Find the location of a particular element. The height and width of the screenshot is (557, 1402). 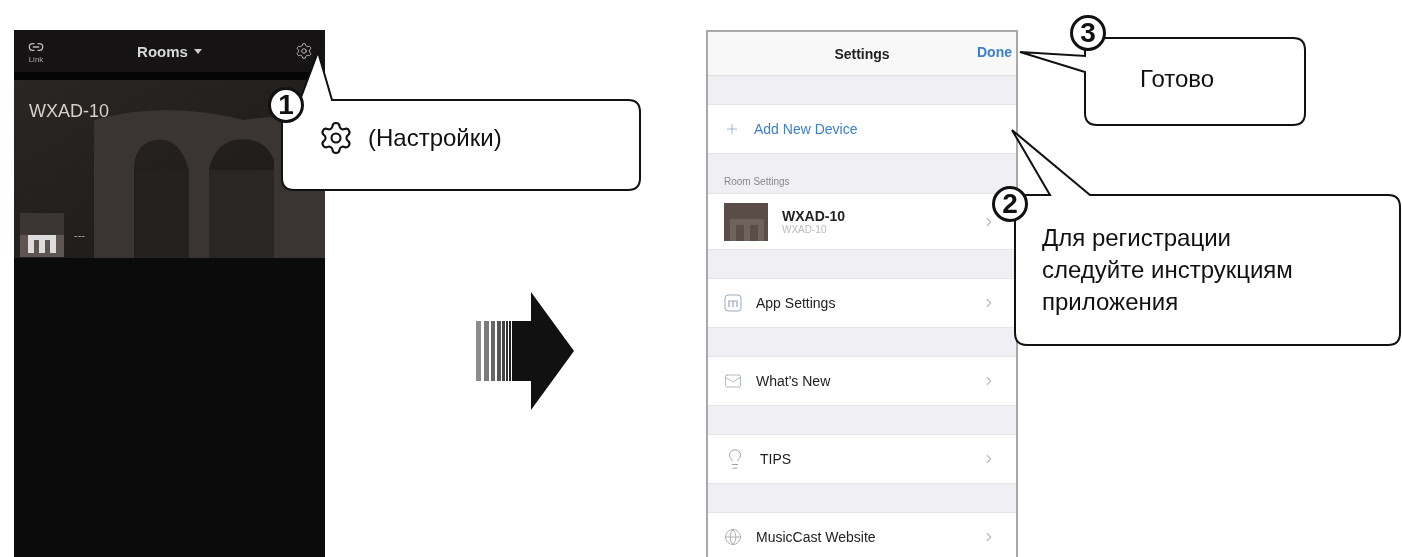

settings-row: Add New Device is located at coordinates (862, 129).